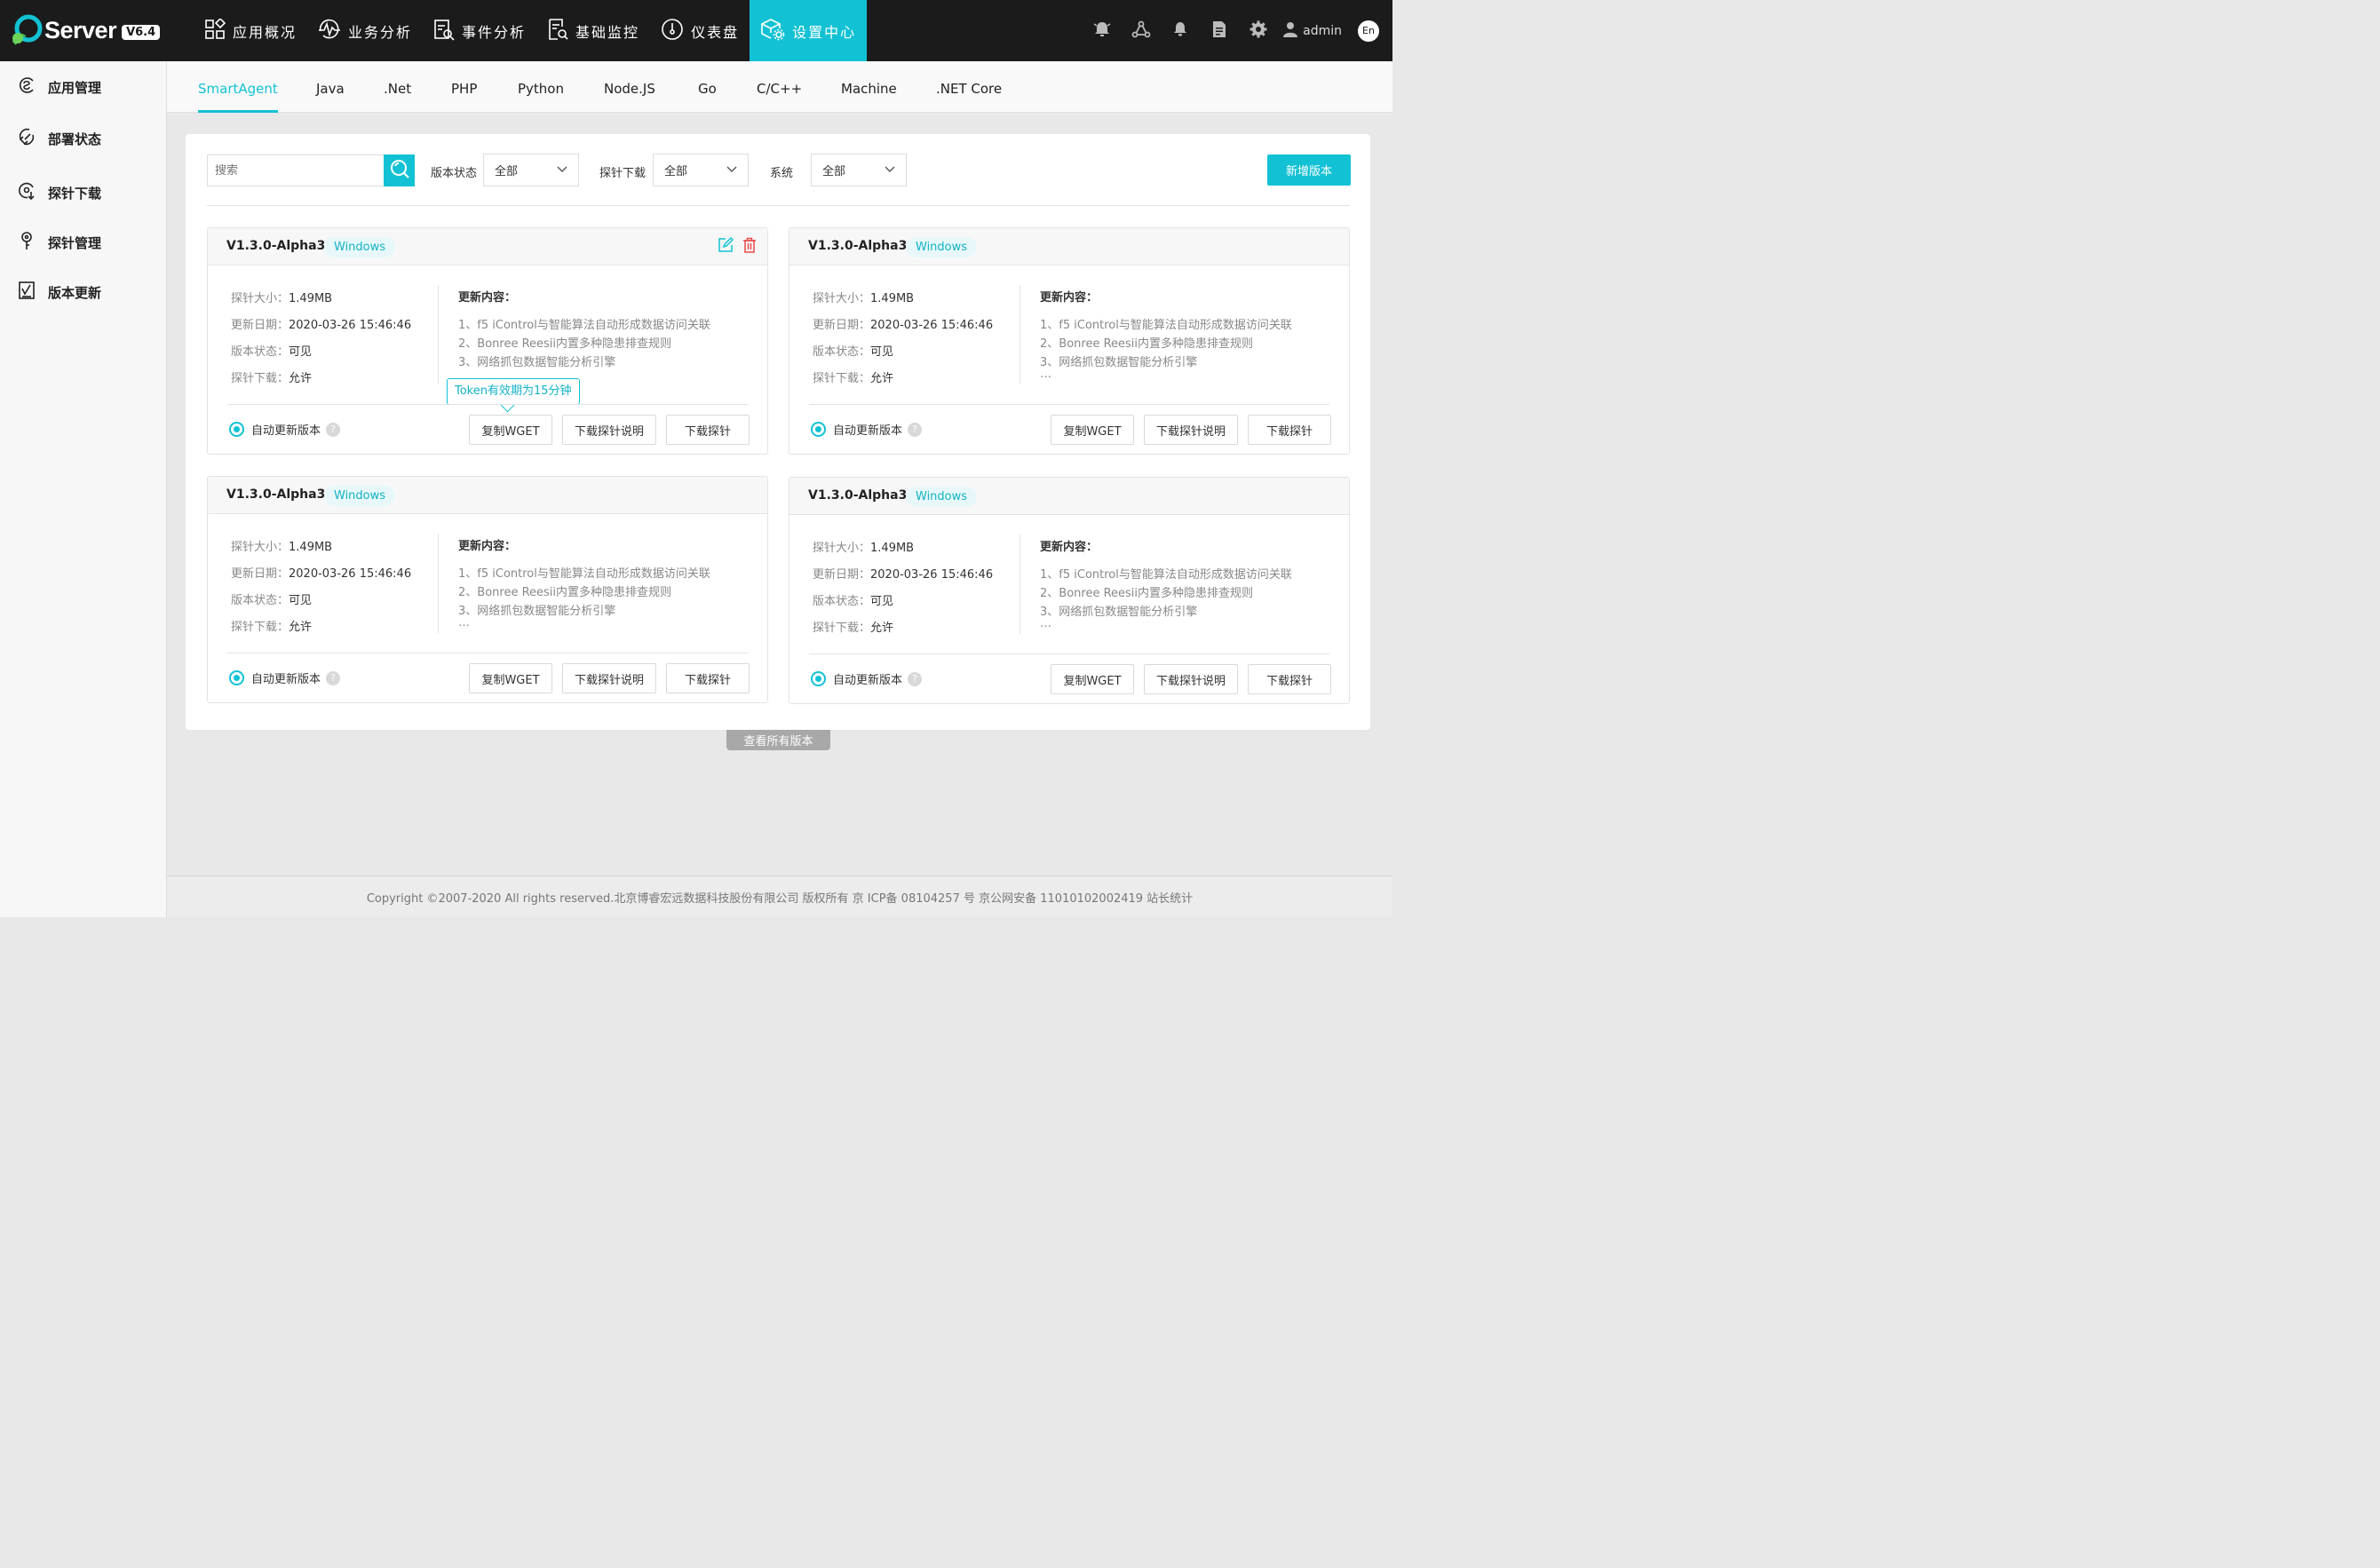 This screenshot has width=2380, height=1568. I want to click on nav-settings-center: 设置中心, so click(809, 30).